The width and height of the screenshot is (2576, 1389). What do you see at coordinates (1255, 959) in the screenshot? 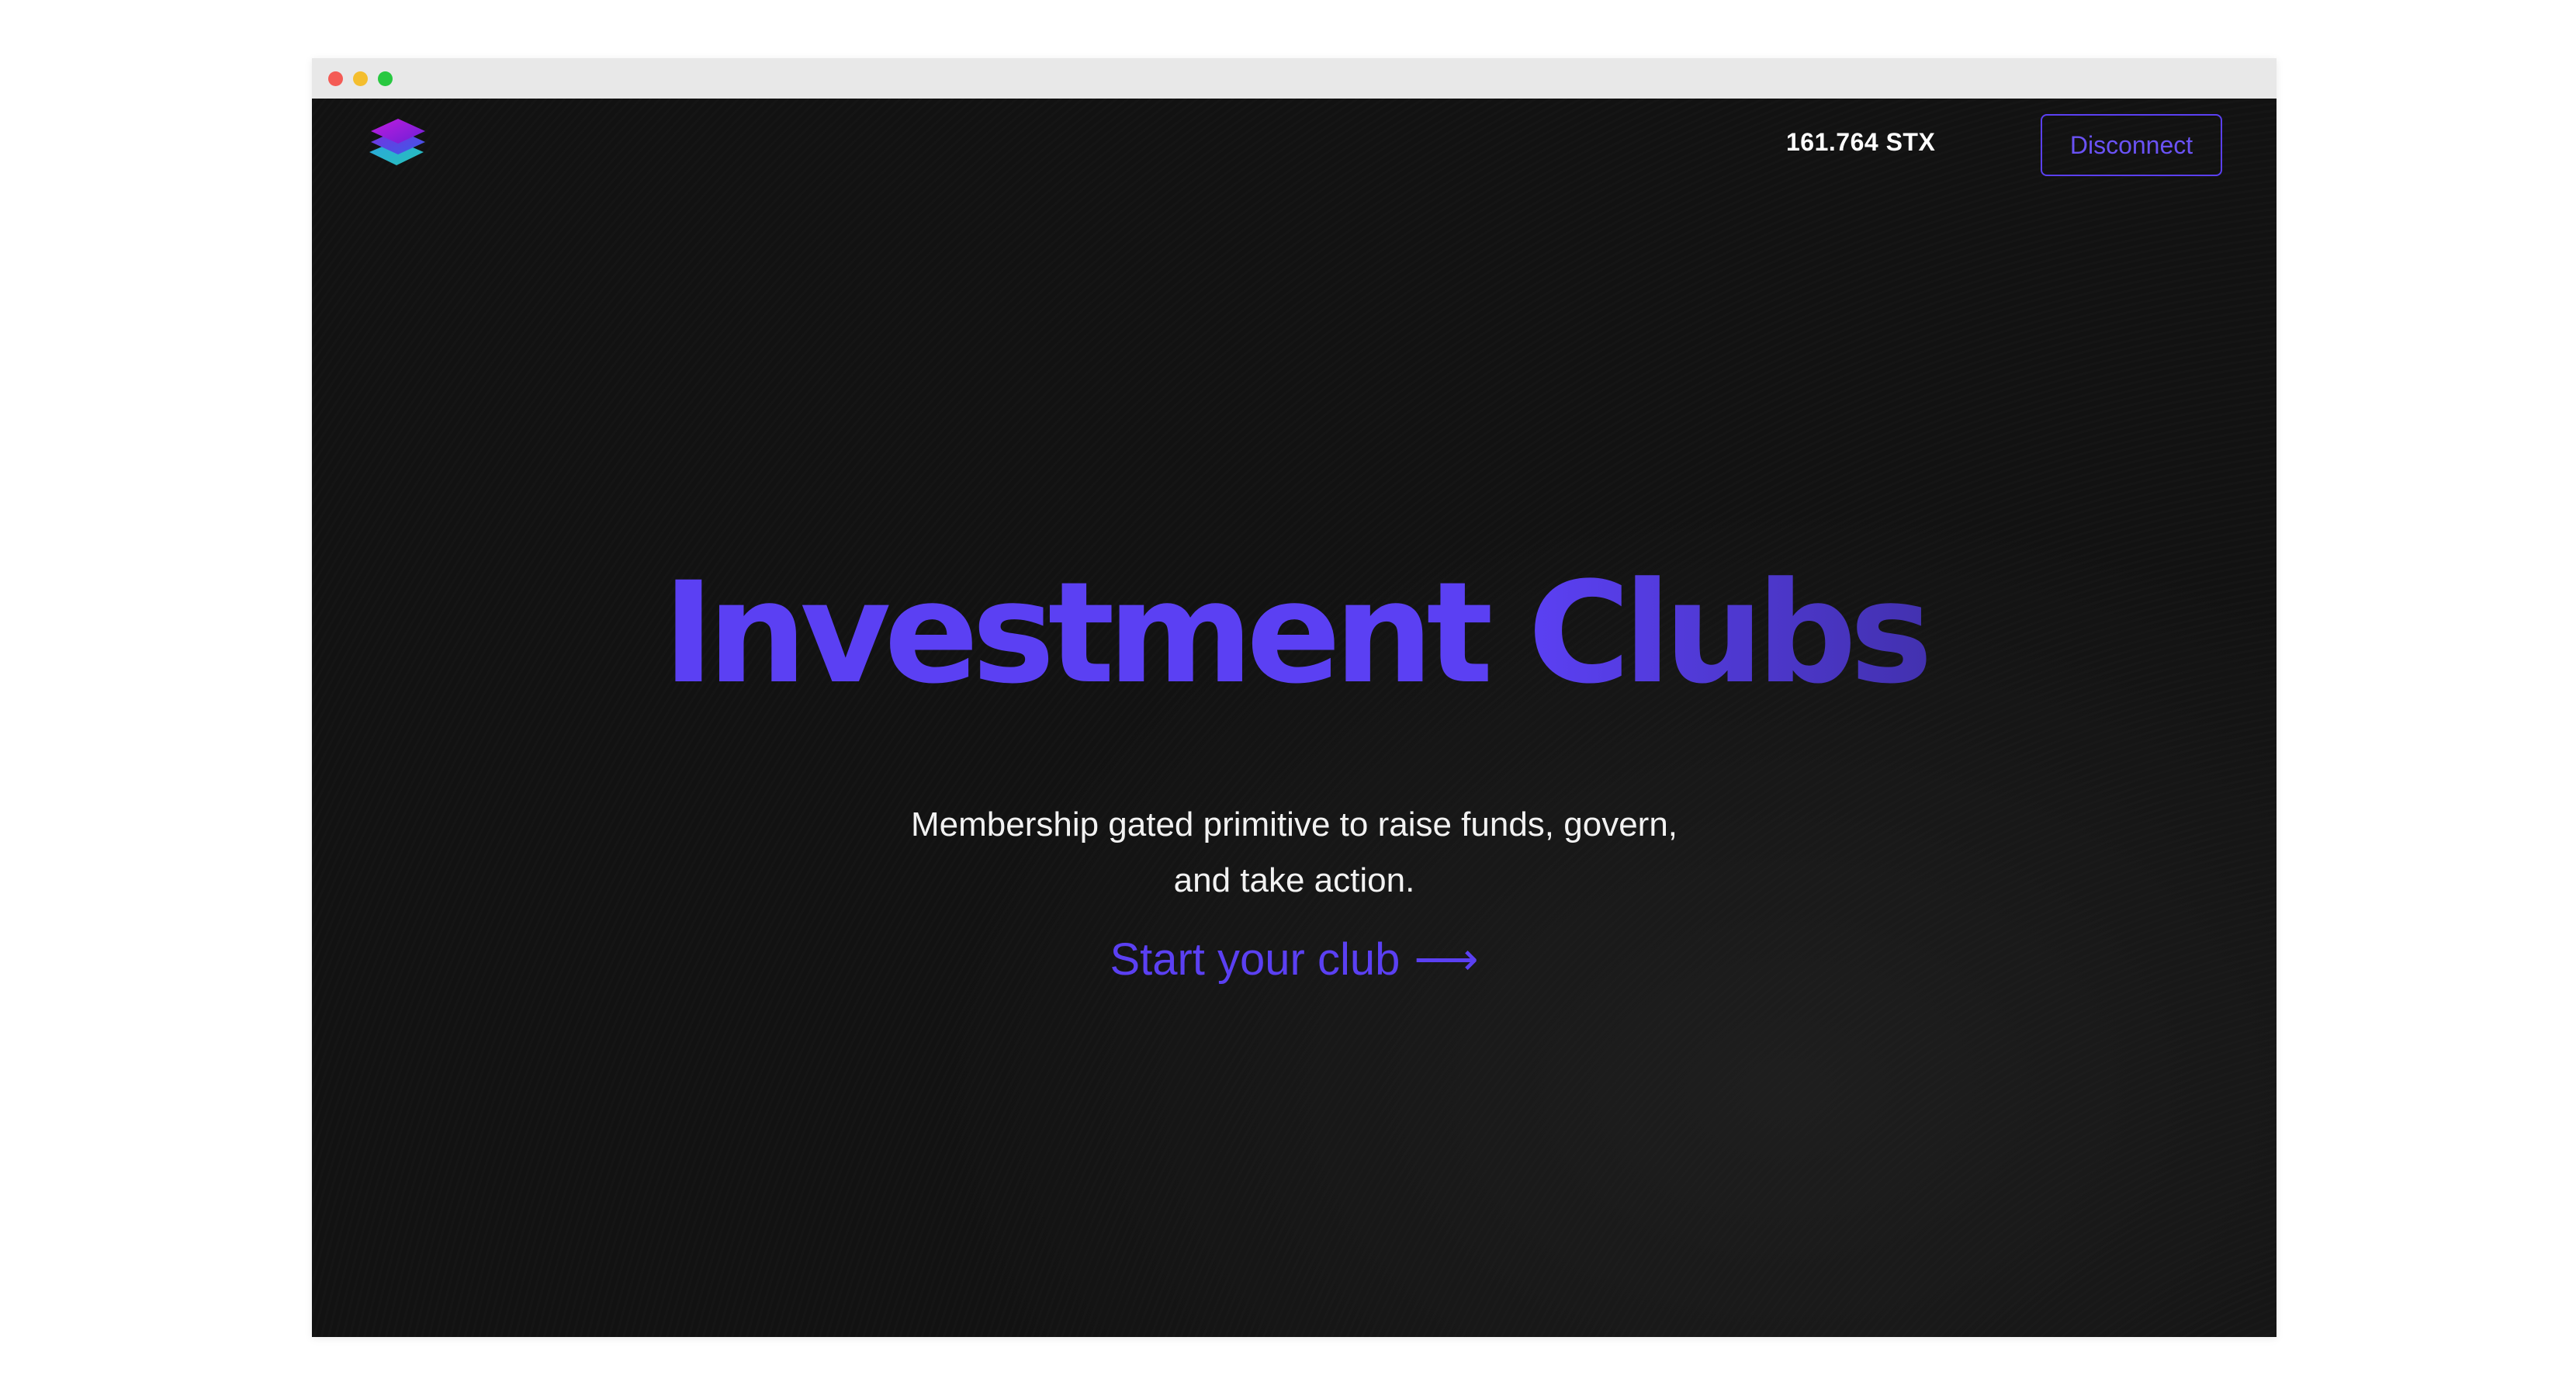
I see `start-club-label: Start your club` at bounding box center [1255, 959].